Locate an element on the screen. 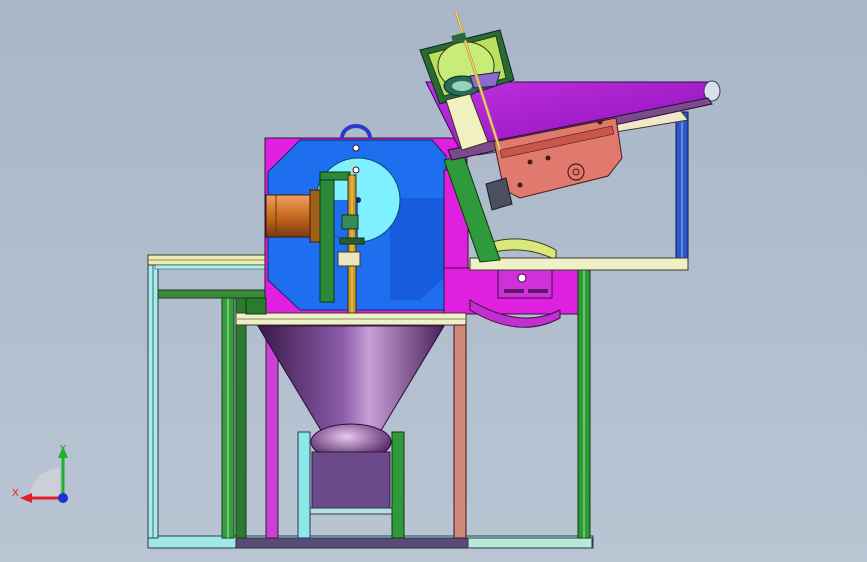 This screenshot has width=867, height=562. x-arrow-icon is located at coordinates (26, 498).